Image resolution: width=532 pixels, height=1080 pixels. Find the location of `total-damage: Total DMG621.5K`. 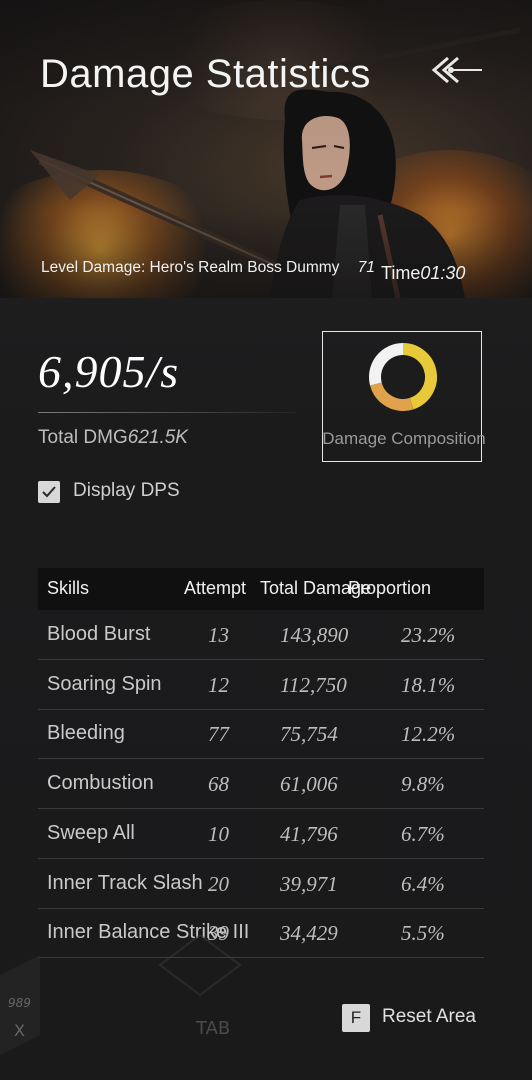

total-damage: Total DMG621.5K is located at coordinates (113, 438).